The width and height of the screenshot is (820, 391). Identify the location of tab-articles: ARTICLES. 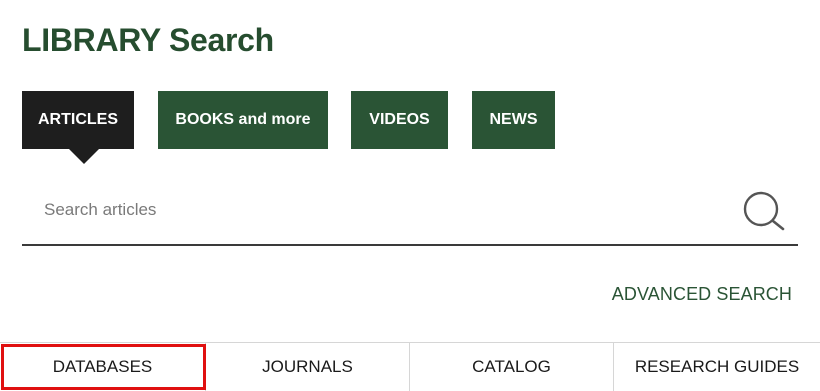
(78, 127).